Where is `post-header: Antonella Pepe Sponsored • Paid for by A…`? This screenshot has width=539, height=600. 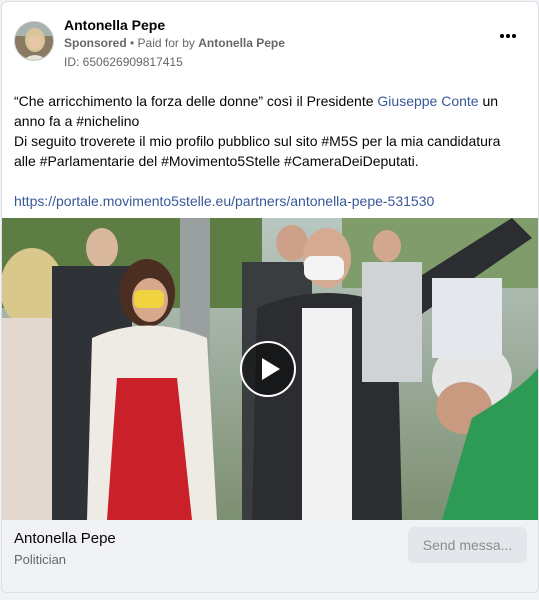
post-header: Antonella Pepe Sponsored • Paid for by A… is located at coordinates (270, 40).